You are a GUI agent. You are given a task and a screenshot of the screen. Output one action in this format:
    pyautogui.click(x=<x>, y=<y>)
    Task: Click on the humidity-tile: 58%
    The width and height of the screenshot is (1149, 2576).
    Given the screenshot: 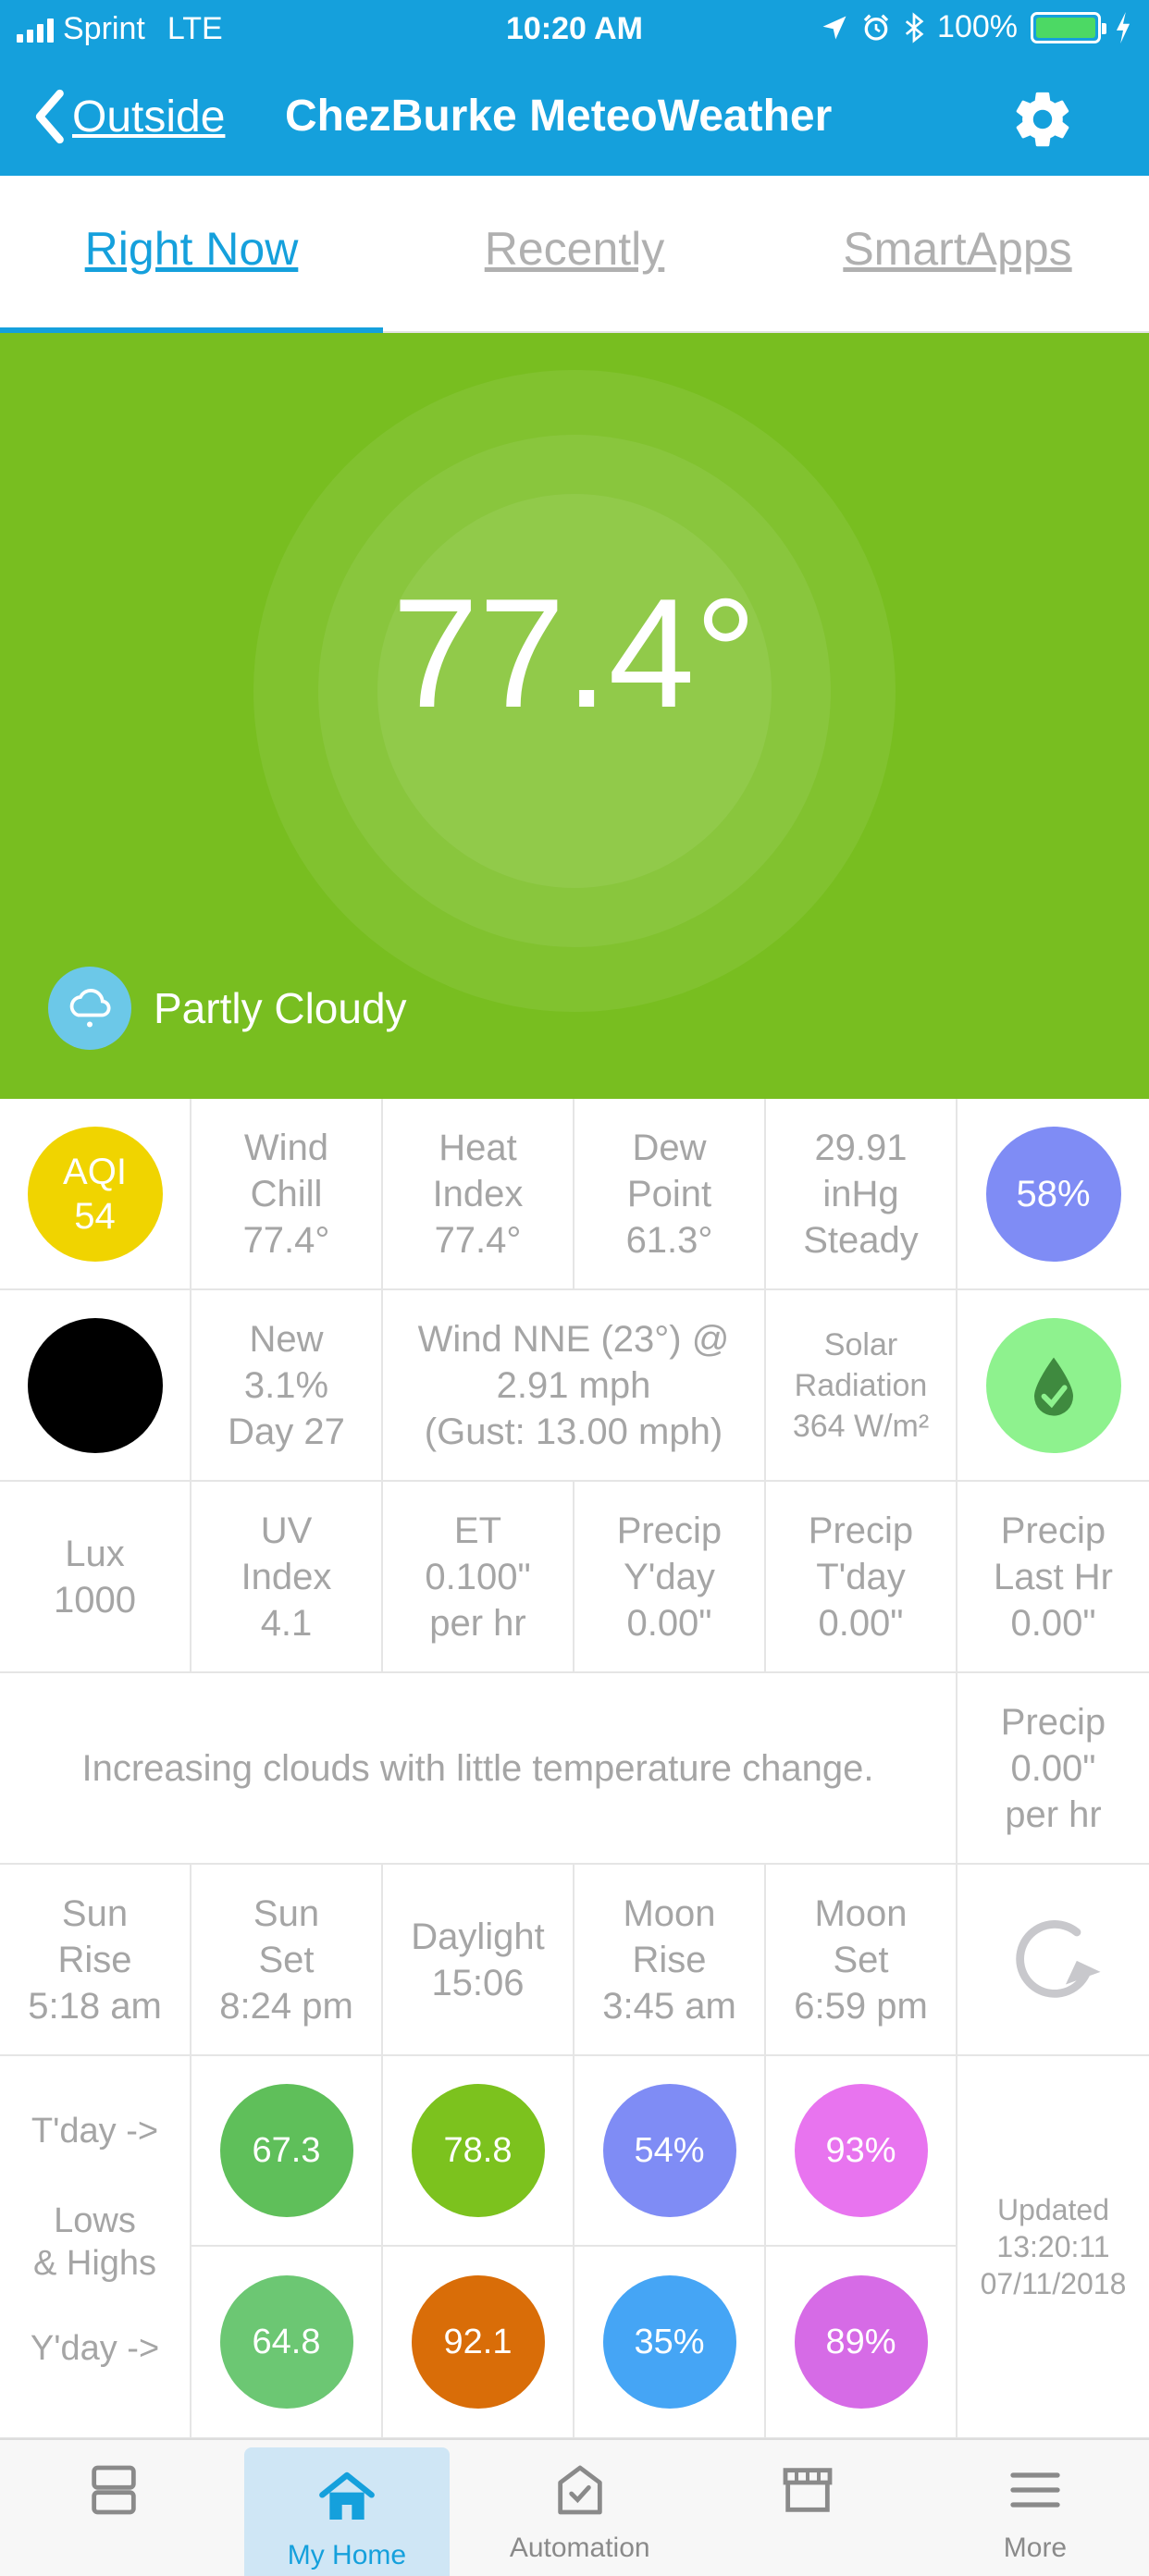 What is the action you would take?
    pyautogui.click(x=1054, y=1193)
    